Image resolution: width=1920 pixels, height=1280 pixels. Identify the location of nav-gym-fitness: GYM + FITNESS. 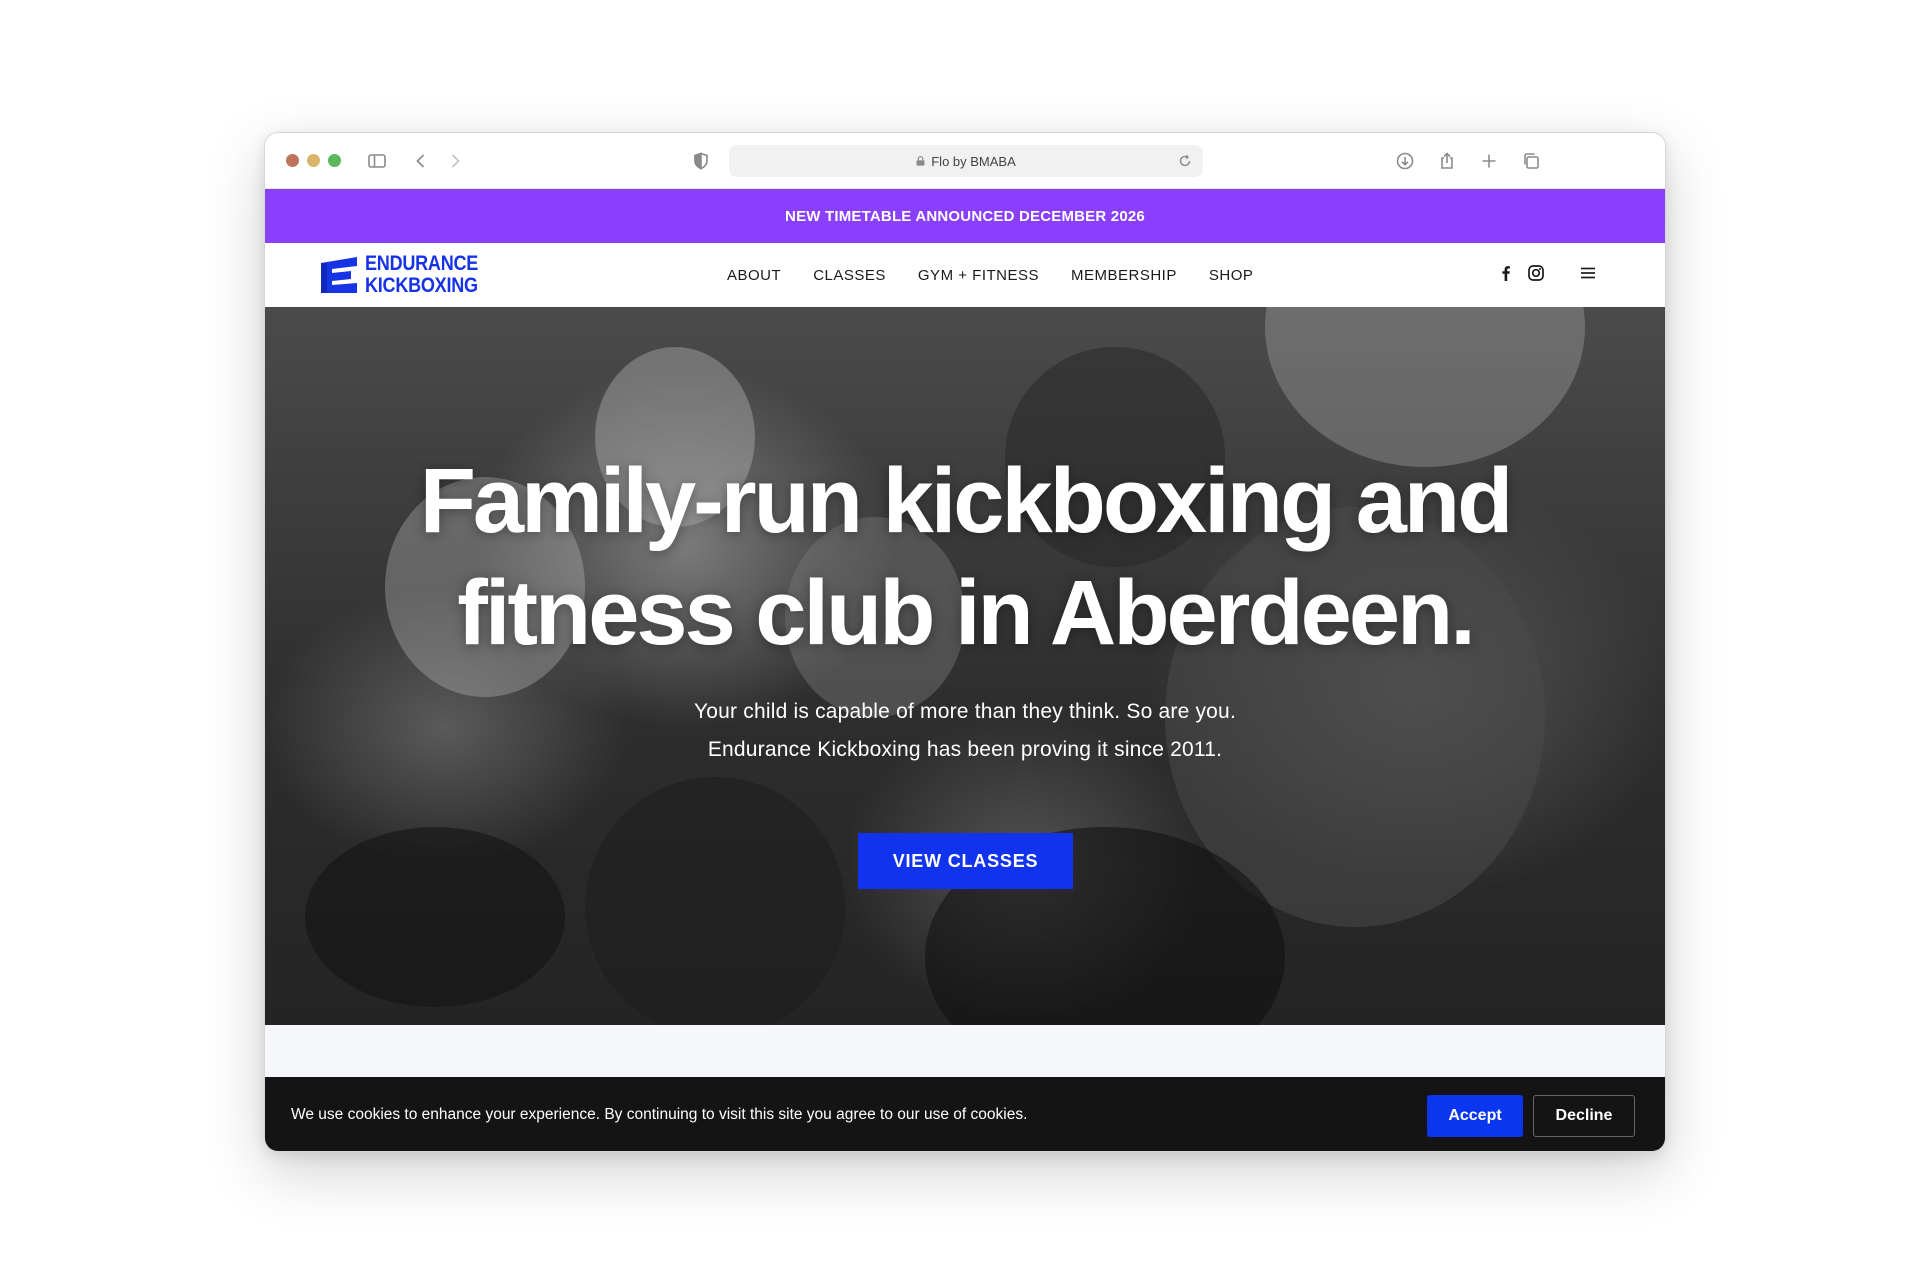
(978, 275).